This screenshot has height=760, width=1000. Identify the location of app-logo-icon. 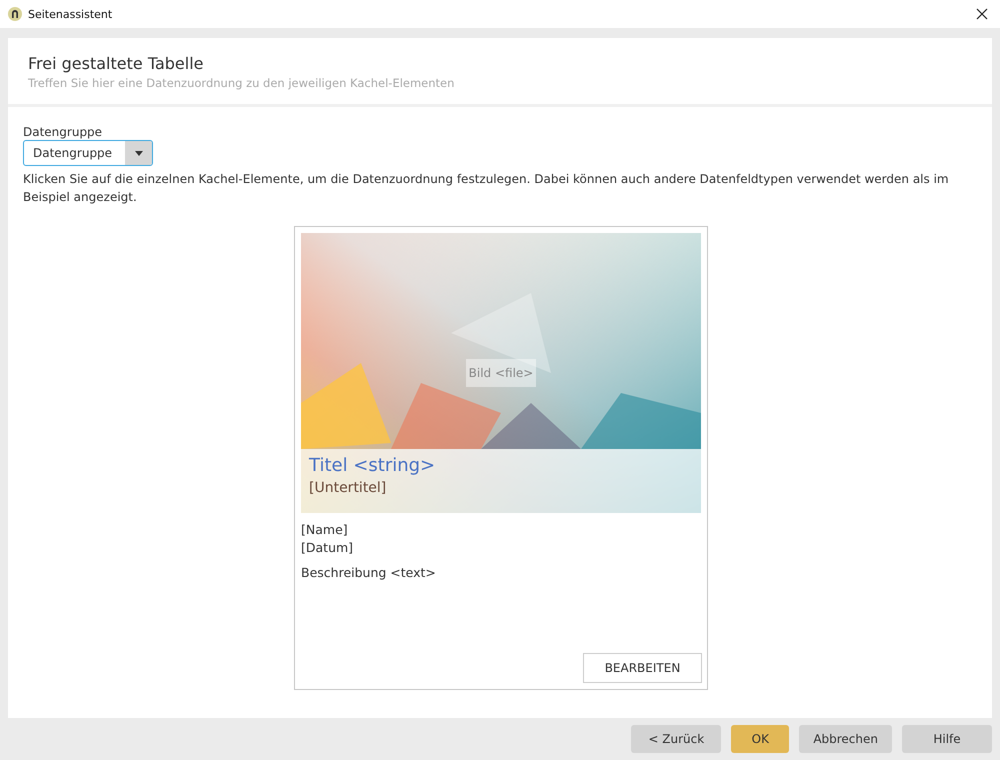
(15, 14).